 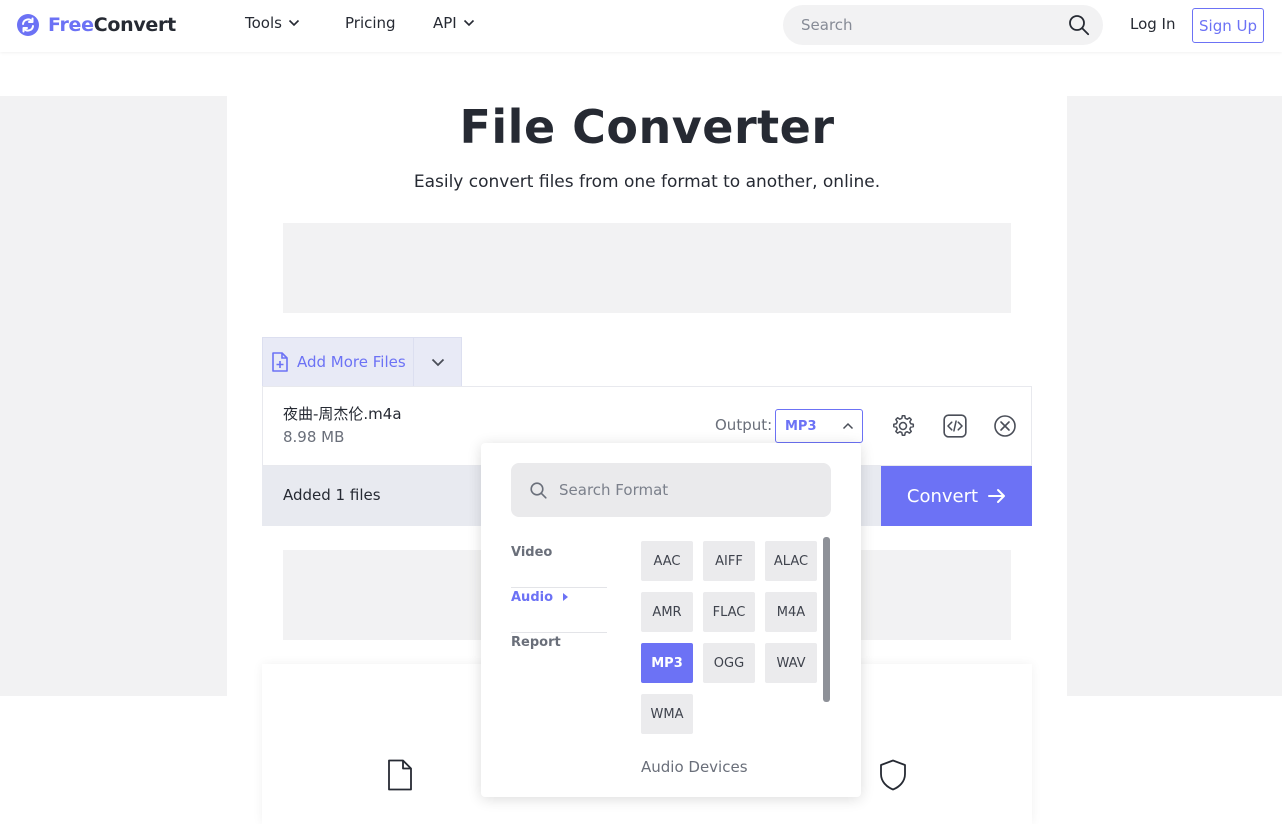 What do you see at coordinates (559, 610) in the screenshot?
I see `category-audio: Audio` at bounding box center [559, 610].